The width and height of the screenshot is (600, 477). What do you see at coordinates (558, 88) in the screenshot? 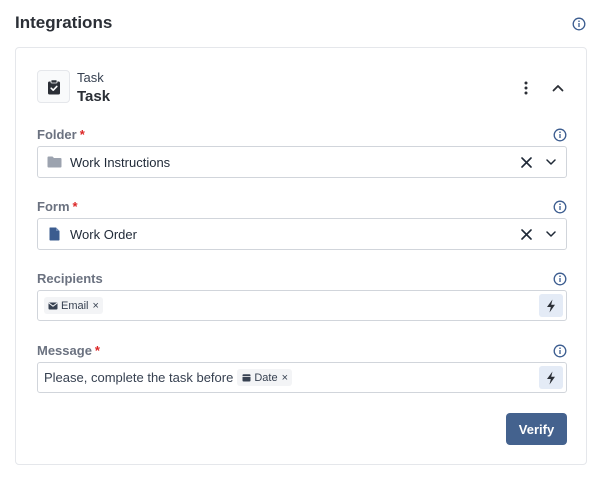
I see `chevron-up-icon` at bounding box center [558, 88].